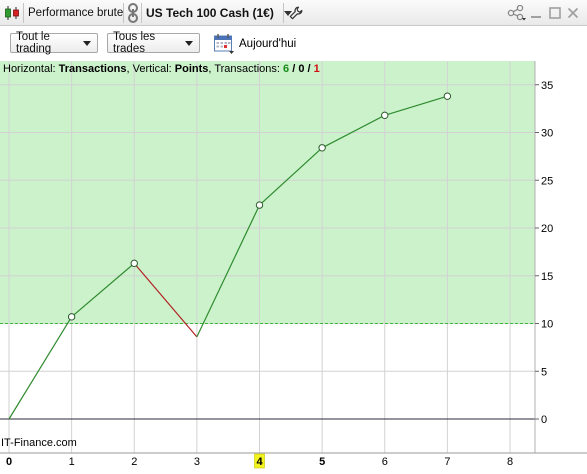 Image resolution: width=587 pixels, height=474 pixels. I want to click on y-tick-label: 5, so click(544, 372).